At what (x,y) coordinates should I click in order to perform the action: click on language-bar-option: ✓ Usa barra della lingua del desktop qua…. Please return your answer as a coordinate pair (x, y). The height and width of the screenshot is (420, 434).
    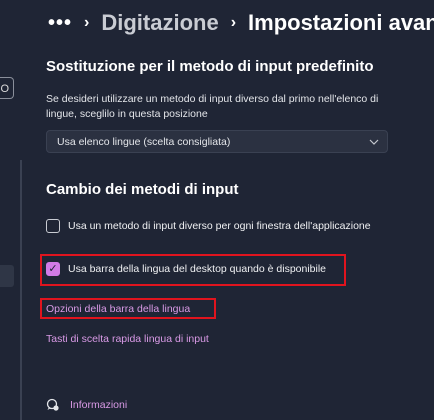
    Looking at the image, I should click on (186, 269).